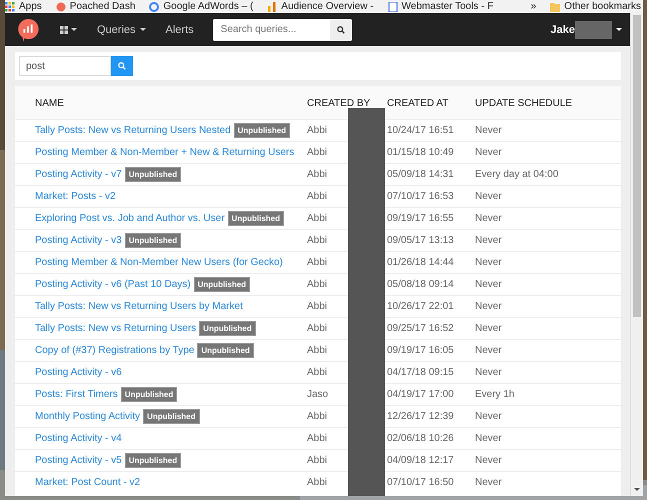  Describe the element at coordinates (87, 416) in the screenshot. I see `query-link: Monthly Posting Activity` at that location.